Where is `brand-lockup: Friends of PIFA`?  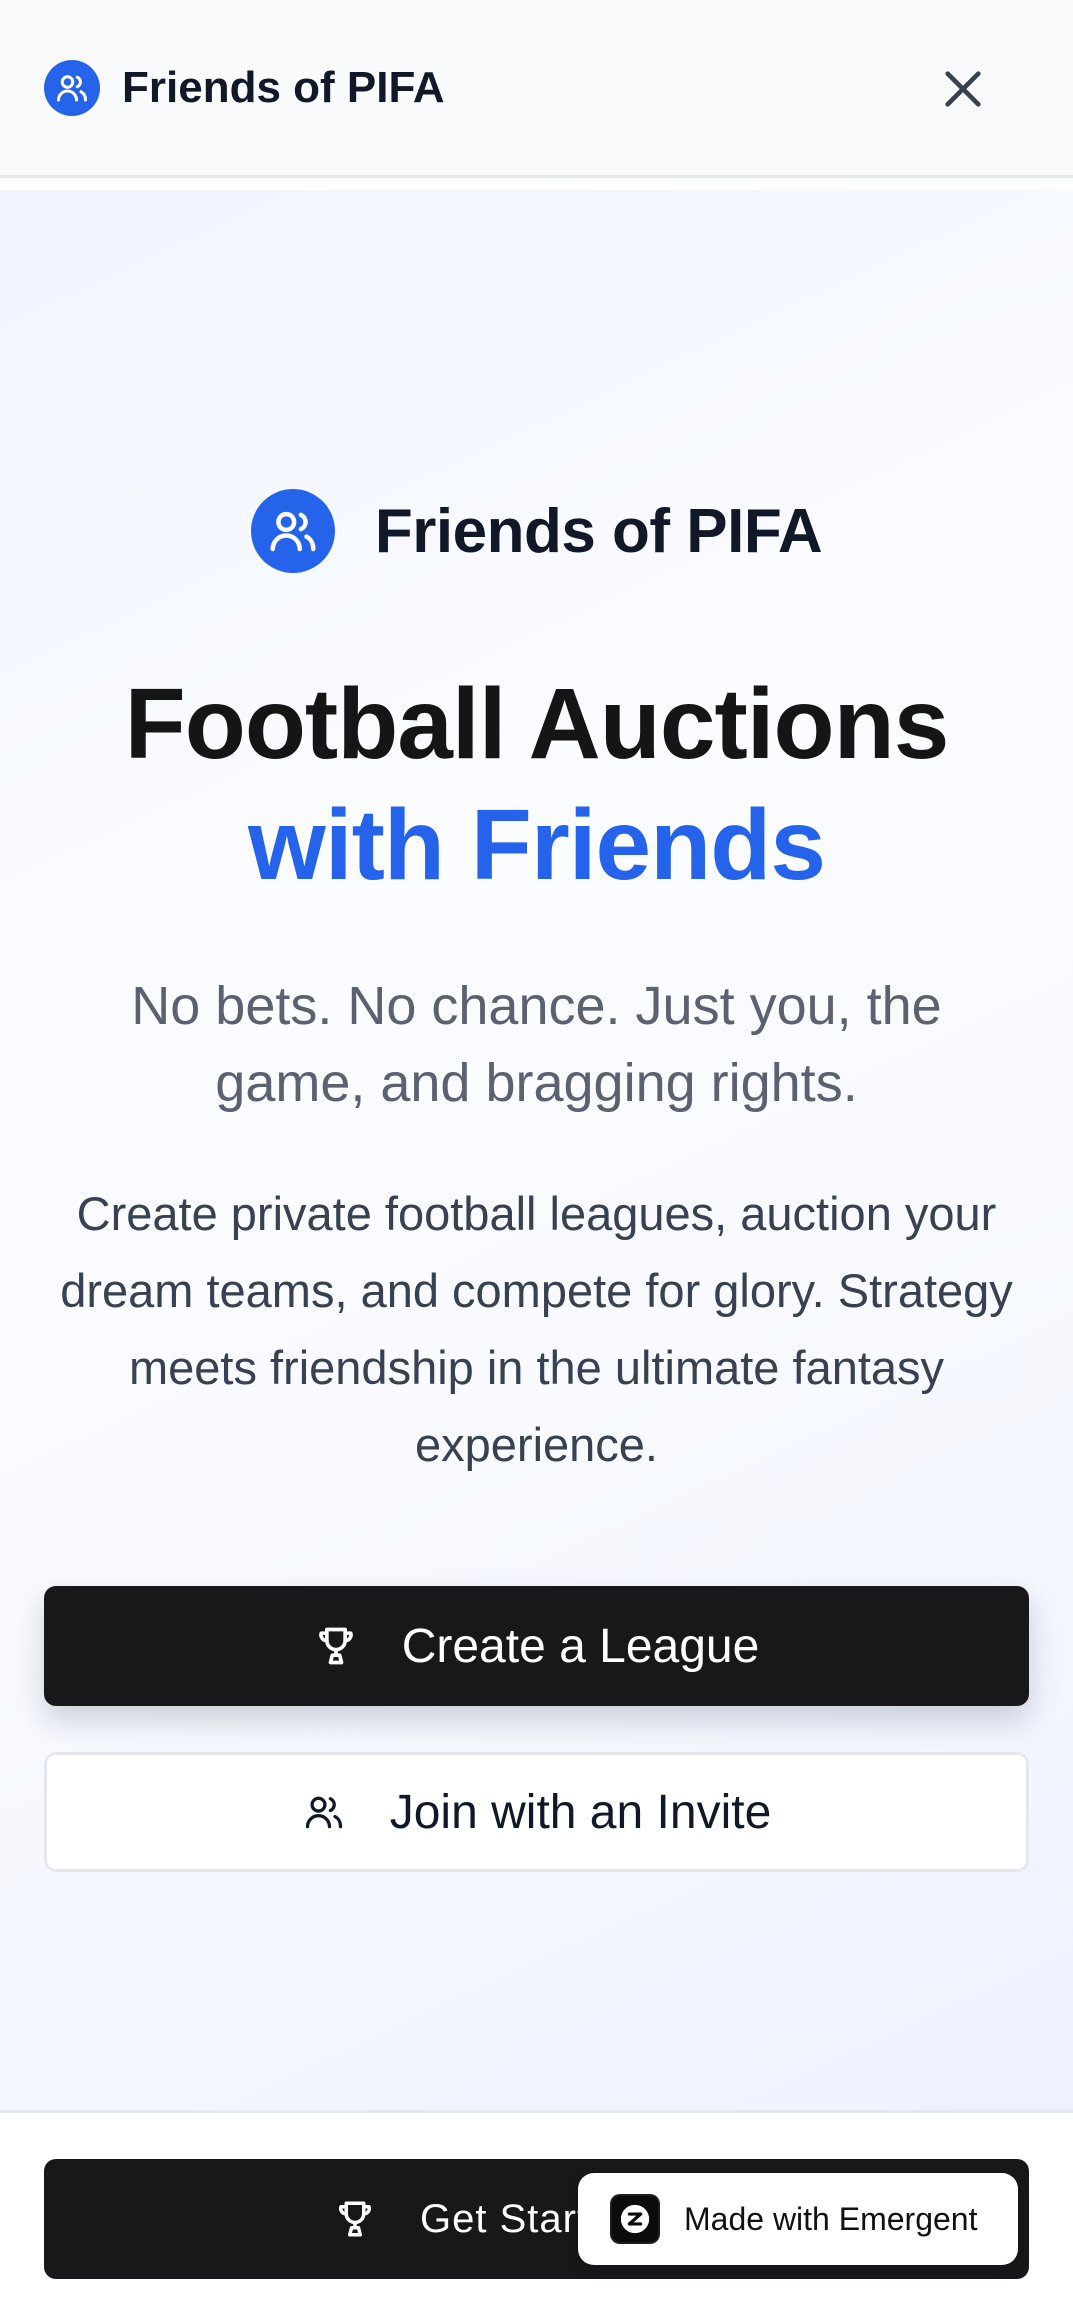 brand-lockup: Friends of PIFA is located at coordinates (536, 531).